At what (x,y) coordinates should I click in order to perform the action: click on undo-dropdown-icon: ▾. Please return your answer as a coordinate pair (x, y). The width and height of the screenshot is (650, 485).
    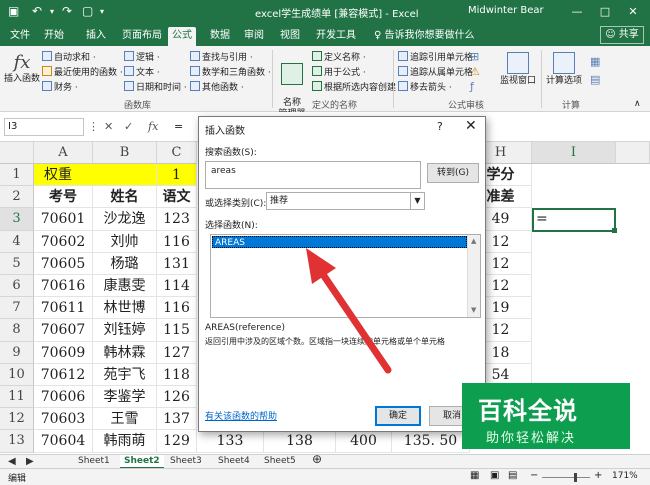
    Looking at the image, I should click on (52, 11).